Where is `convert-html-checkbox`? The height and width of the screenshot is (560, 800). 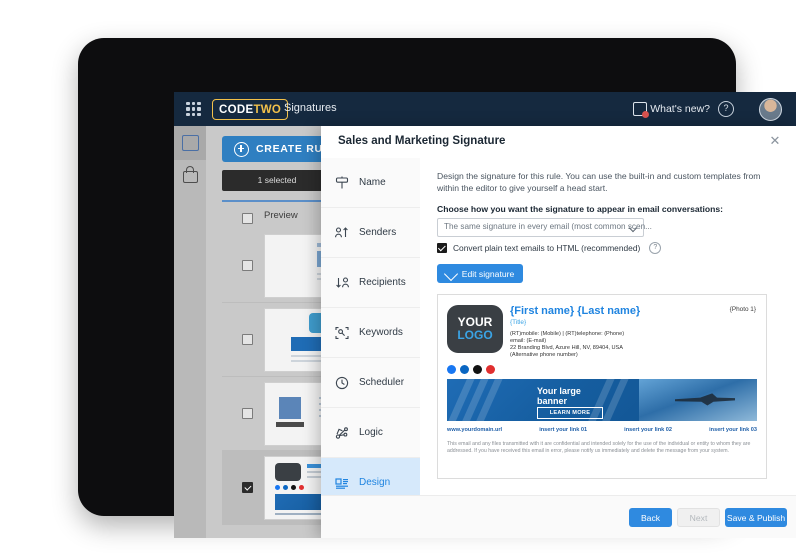 convert-html-checkbox is located at coordinates (442, 248).